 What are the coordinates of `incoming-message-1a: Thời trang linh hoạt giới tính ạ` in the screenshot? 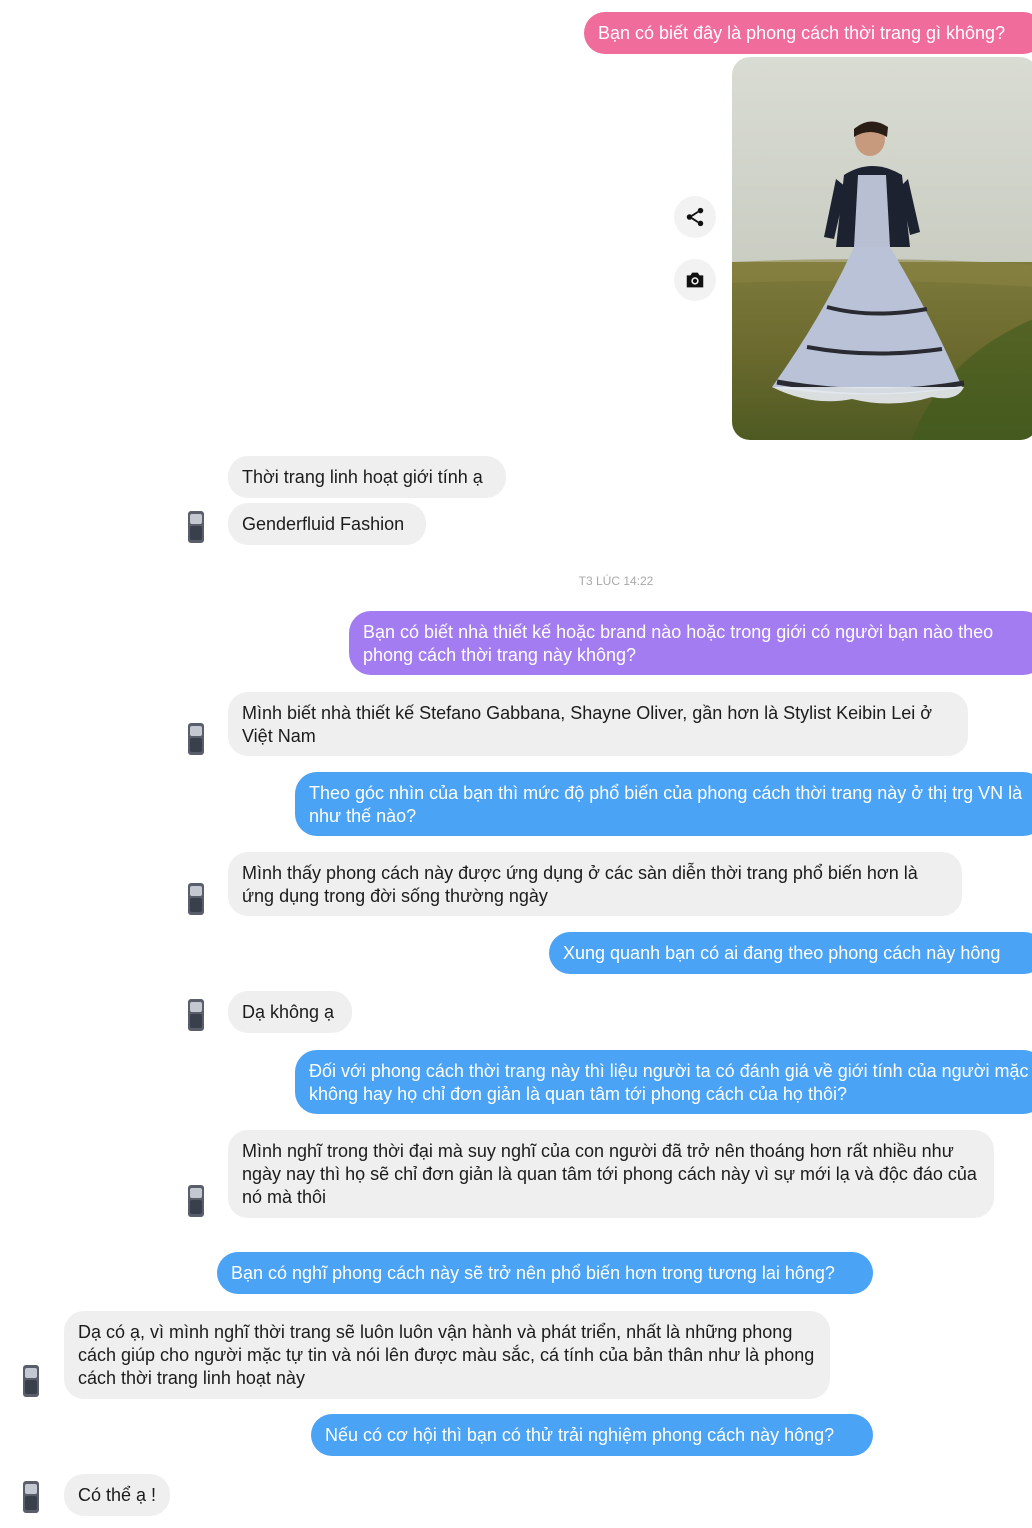 It's located at (367, 477).